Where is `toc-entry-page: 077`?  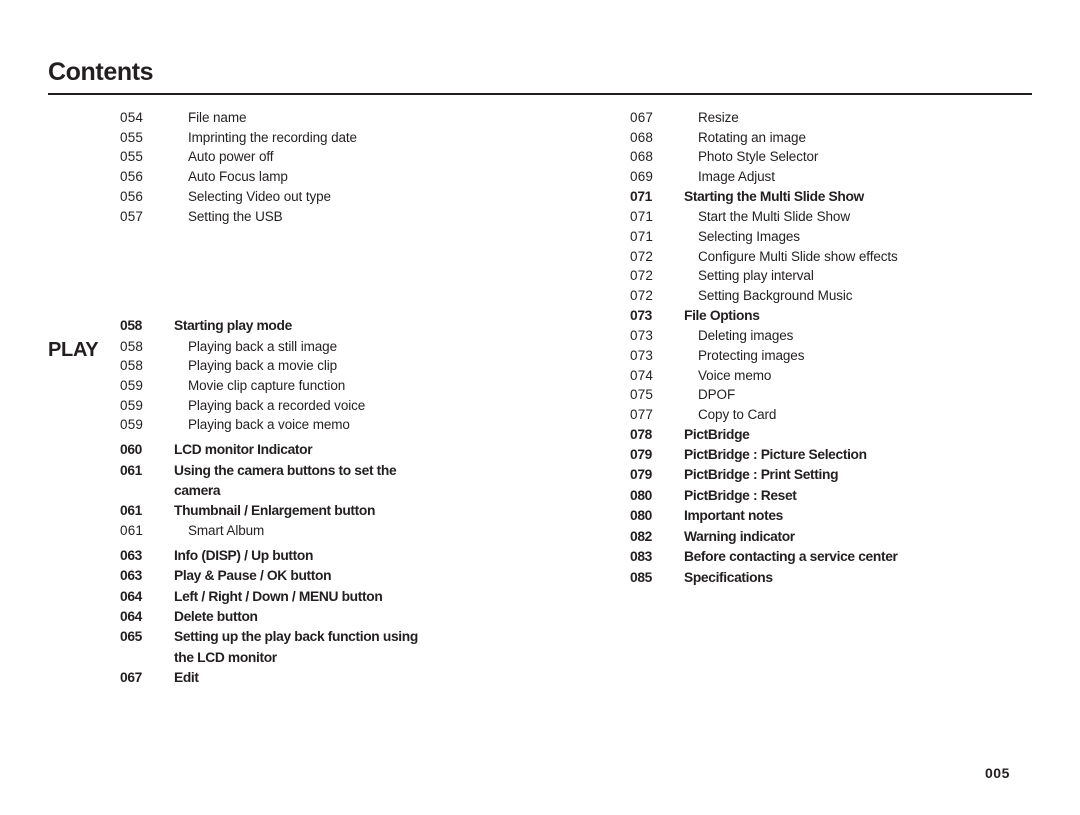 toc-entry-page: 077 is located at coordinates (642, 414).